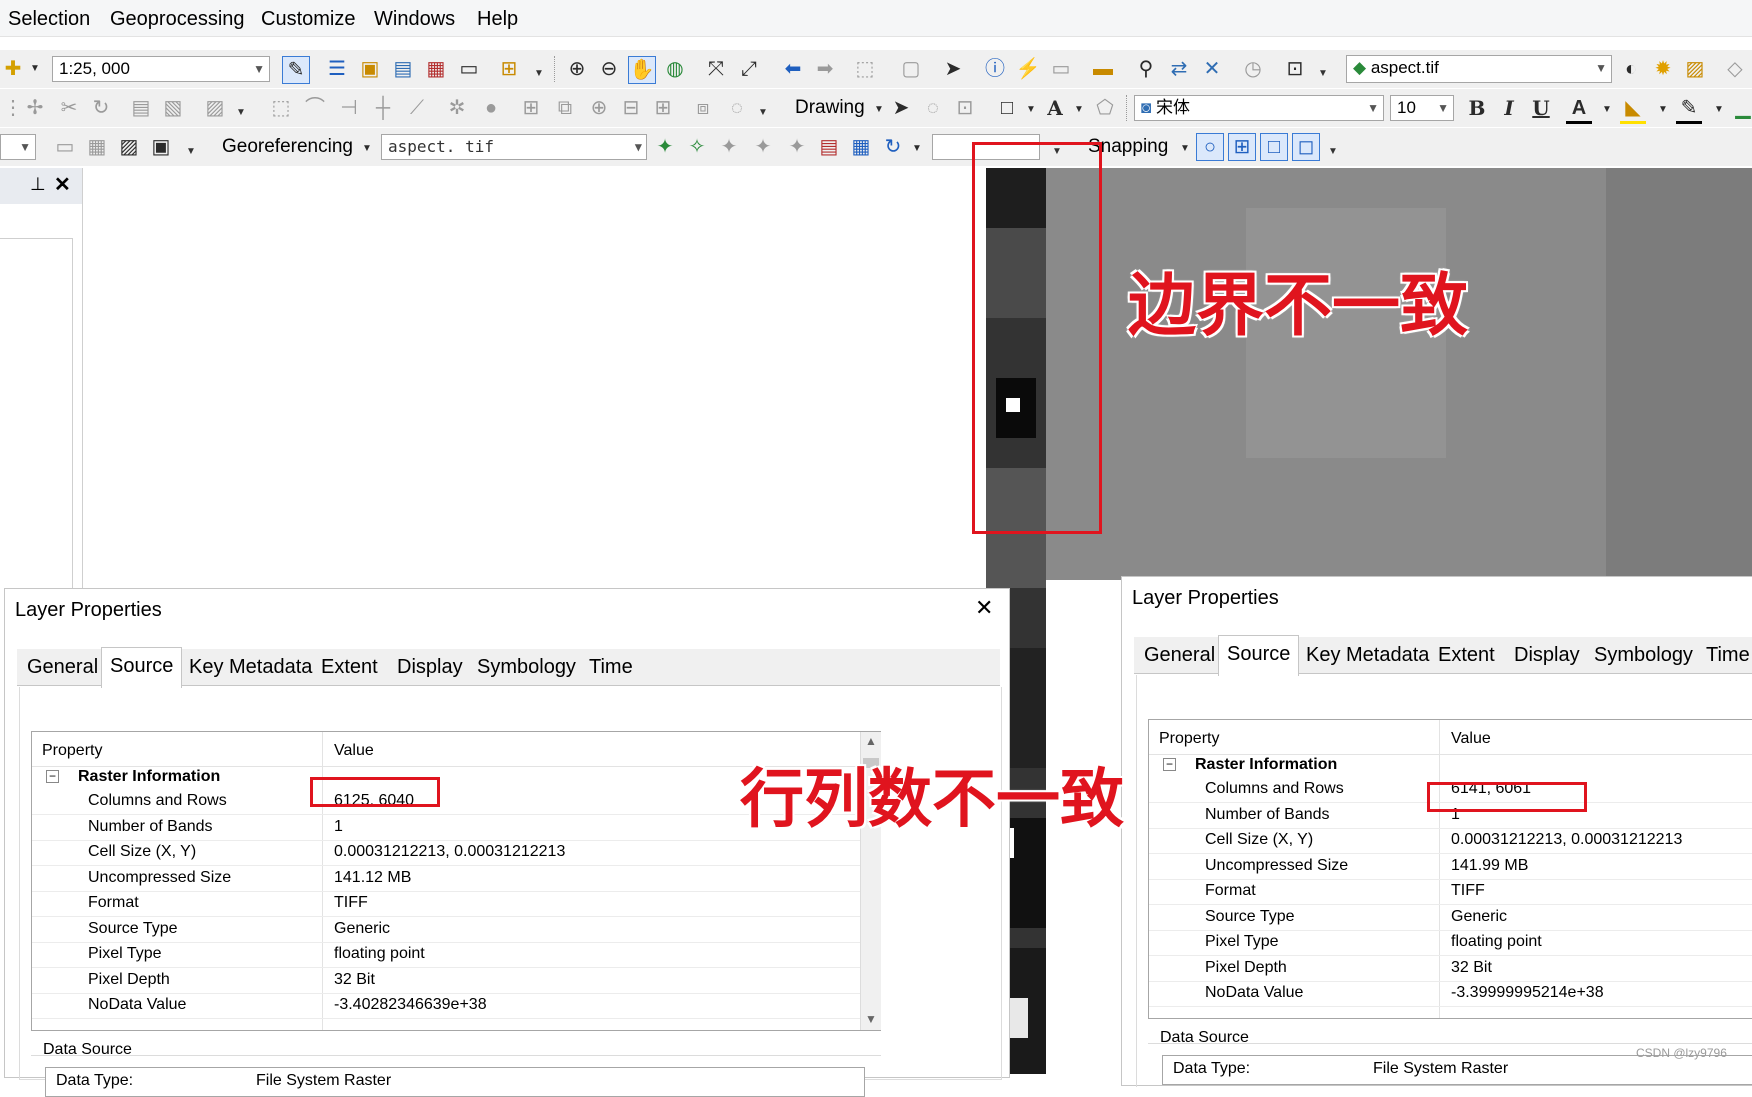 The height and width of the screenshot is (1097, 1752). I want to click on underline-button: U, so click(1541, 108).